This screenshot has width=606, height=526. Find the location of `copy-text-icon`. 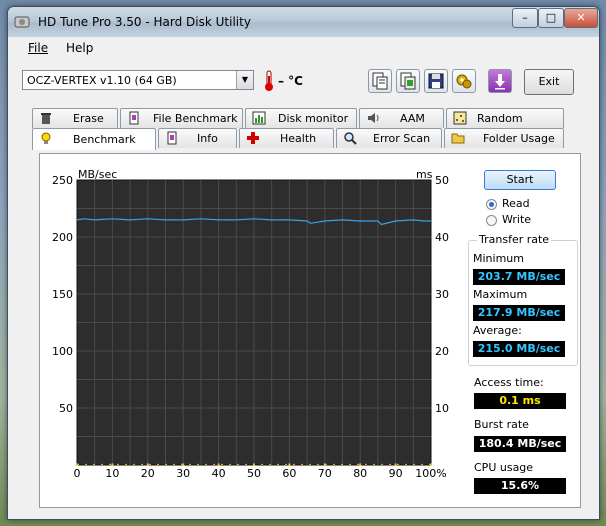

copy-text-icon is located at coordinates (380, 81).